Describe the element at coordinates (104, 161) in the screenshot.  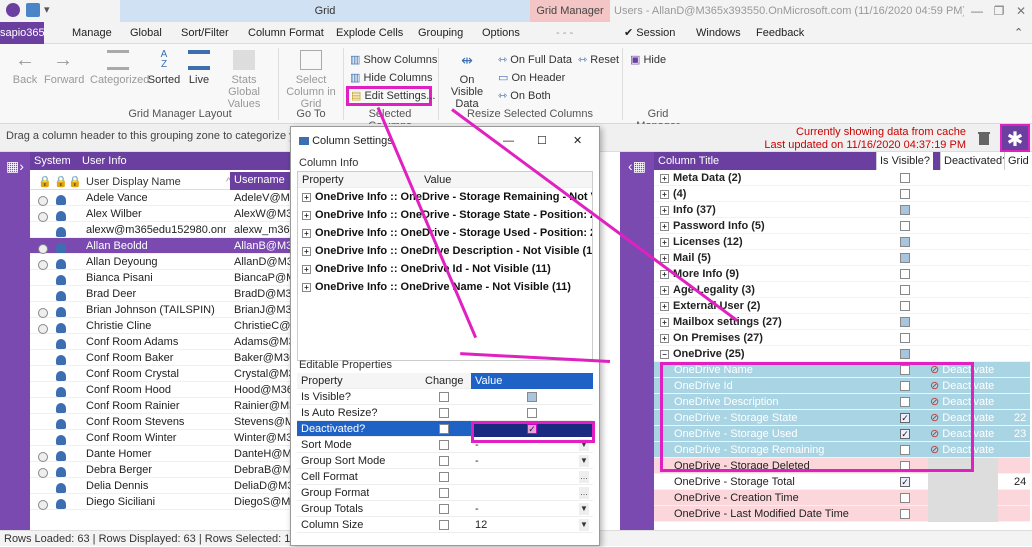
I see `header-user-info: User Info` at that location.